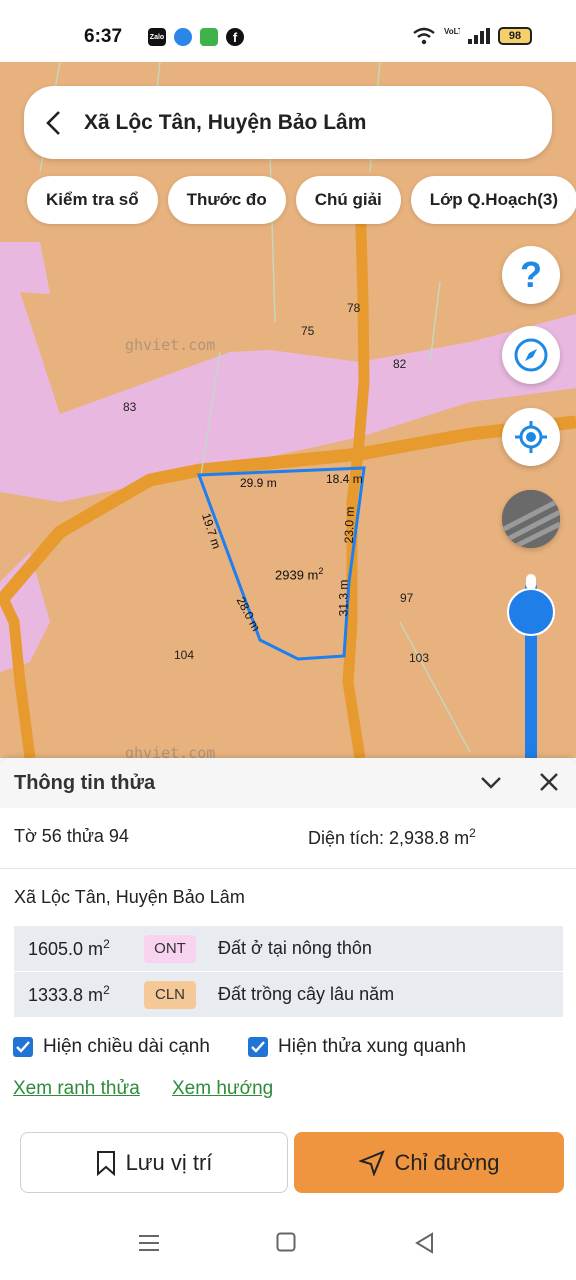 This screenshot has width=576, height=1280. I want to click on close-icon, so click(549, 782).